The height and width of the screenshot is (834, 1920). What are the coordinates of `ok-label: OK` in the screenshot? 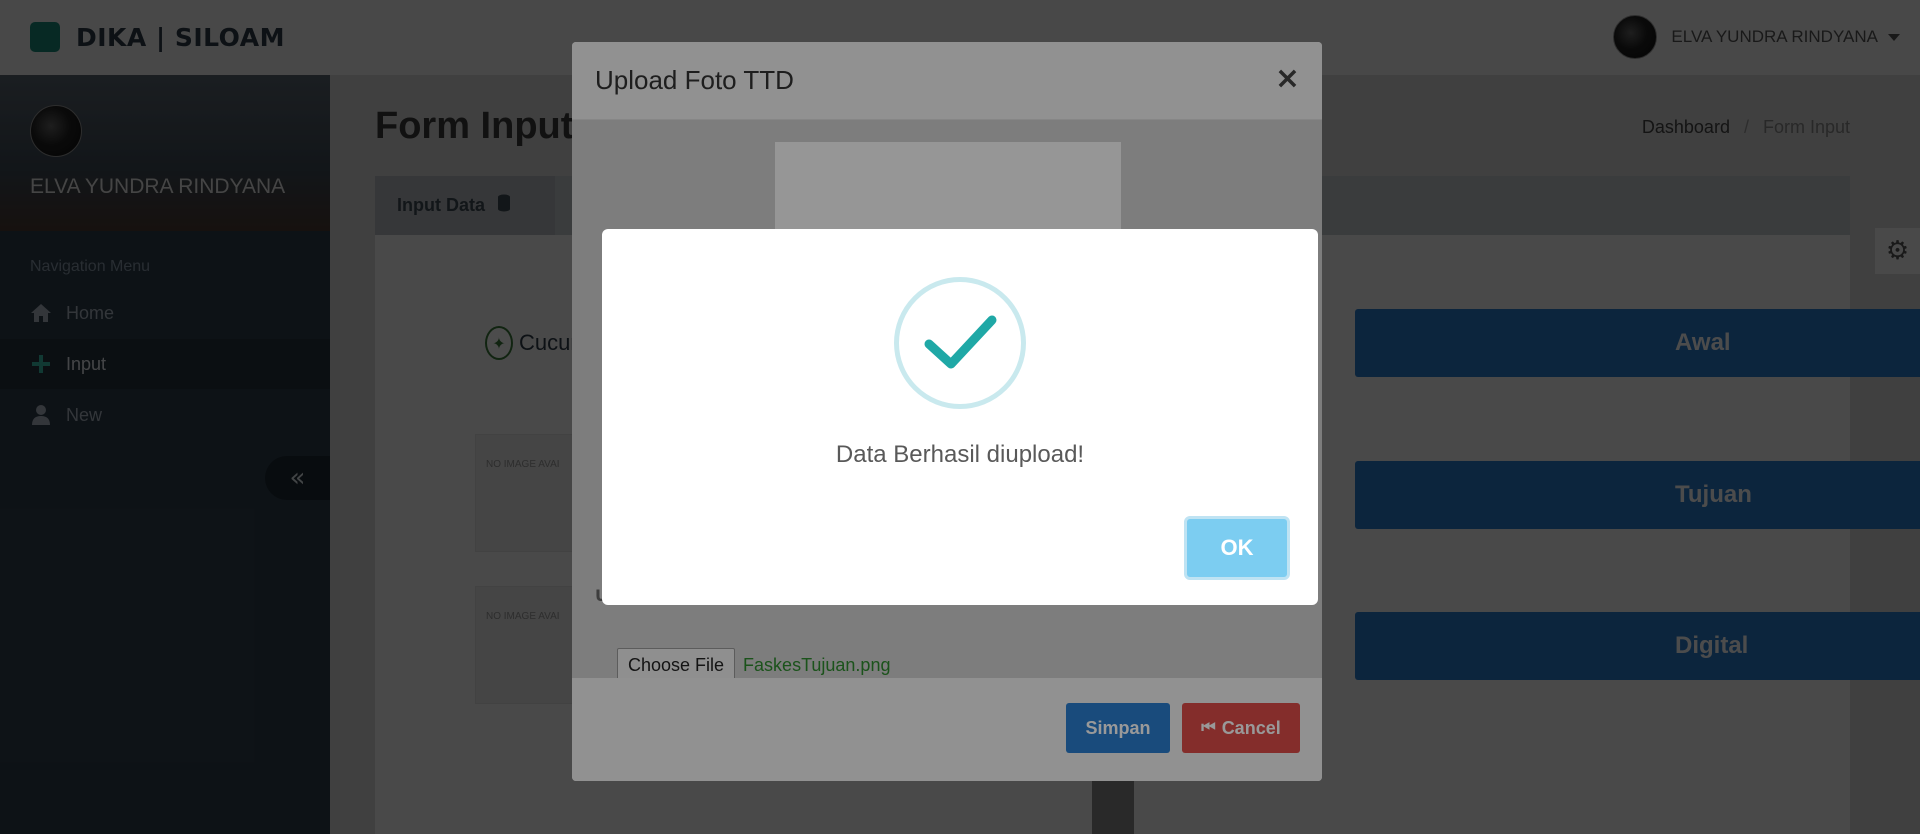 It's located at (1237, 547).